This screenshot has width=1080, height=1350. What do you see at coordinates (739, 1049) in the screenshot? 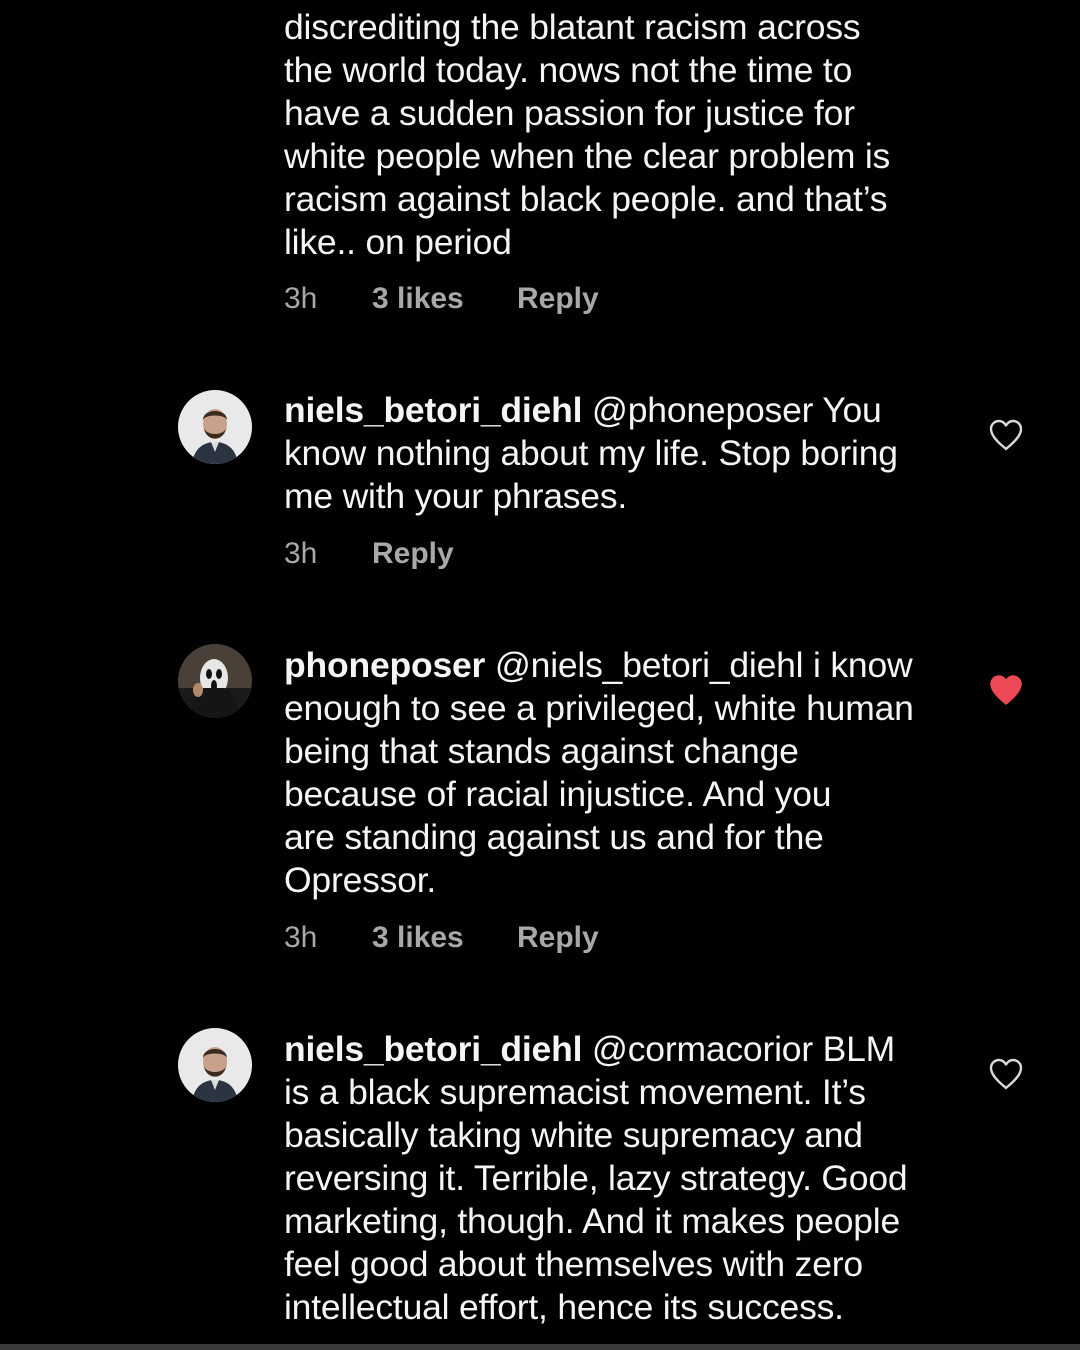
I see `comment-line: @cormacorior BLM` at bounding box center [739, 1049].